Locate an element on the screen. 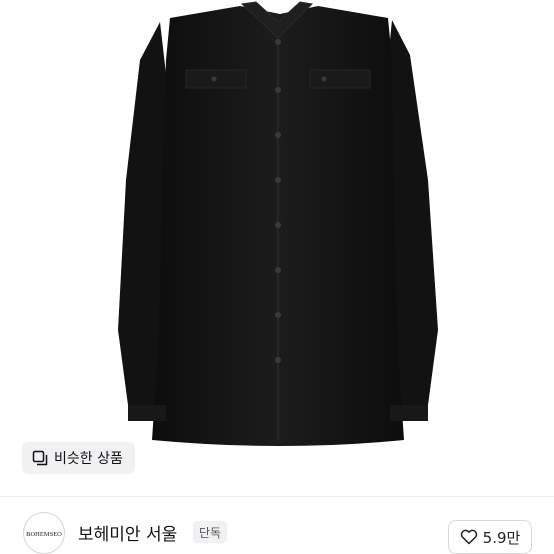  store-logo: BOHEMSEO is located at coordinates (44, 533).